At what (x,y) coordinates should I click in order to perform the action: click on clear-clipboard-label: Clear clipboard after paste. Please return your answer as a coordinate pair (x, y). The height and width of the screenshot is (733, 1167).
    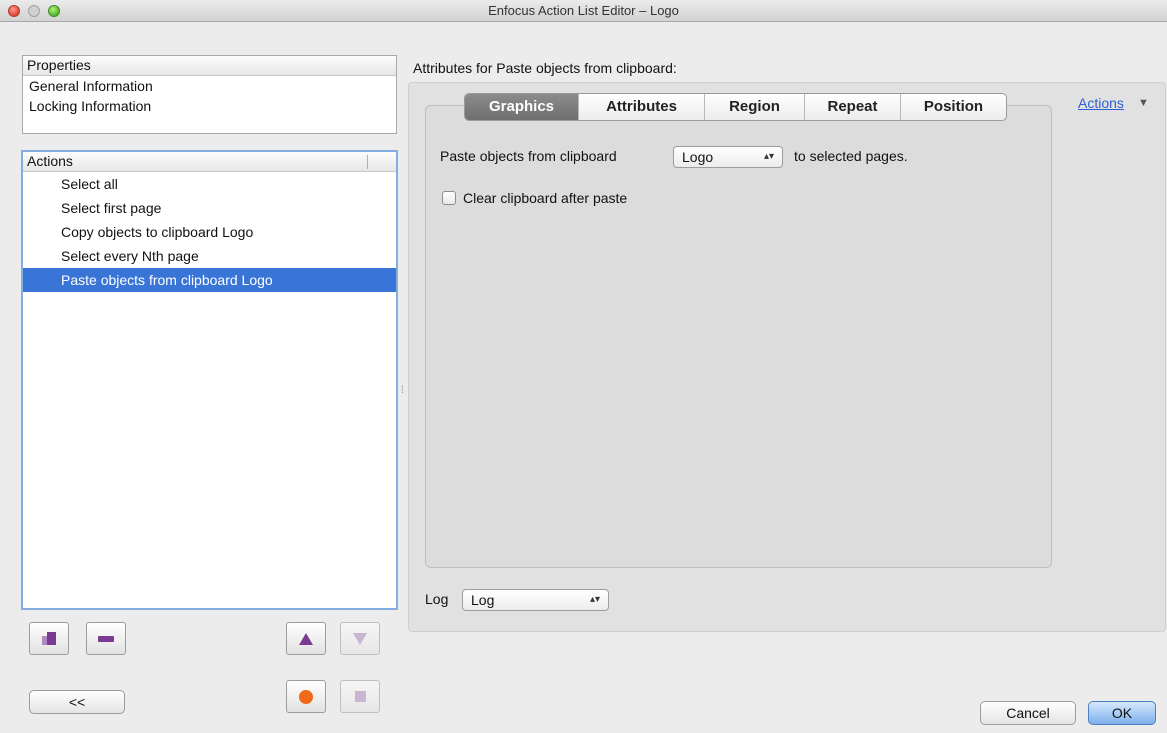
    Looking at the image, I should click on (545, 198).